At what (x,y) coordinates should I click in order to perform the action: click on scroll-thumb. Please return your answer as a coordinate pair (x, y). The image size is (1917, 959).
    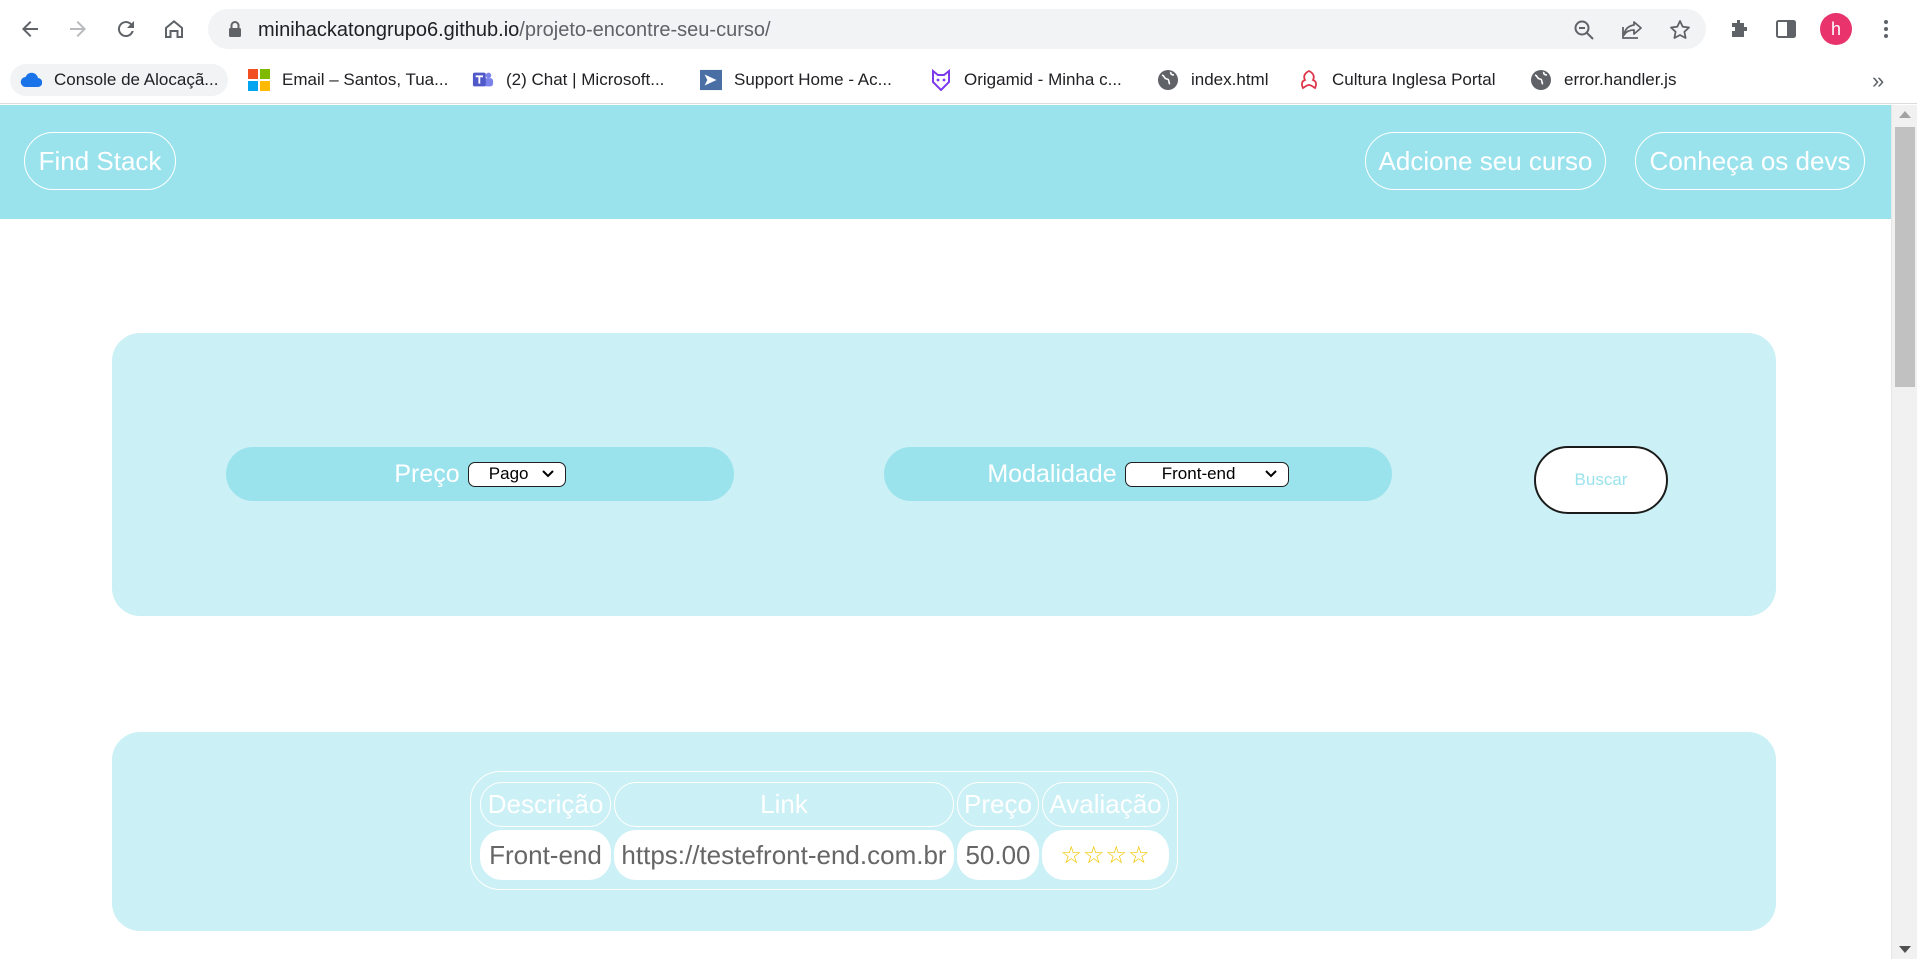
    Looking at the image, I should click on (1905, 257).